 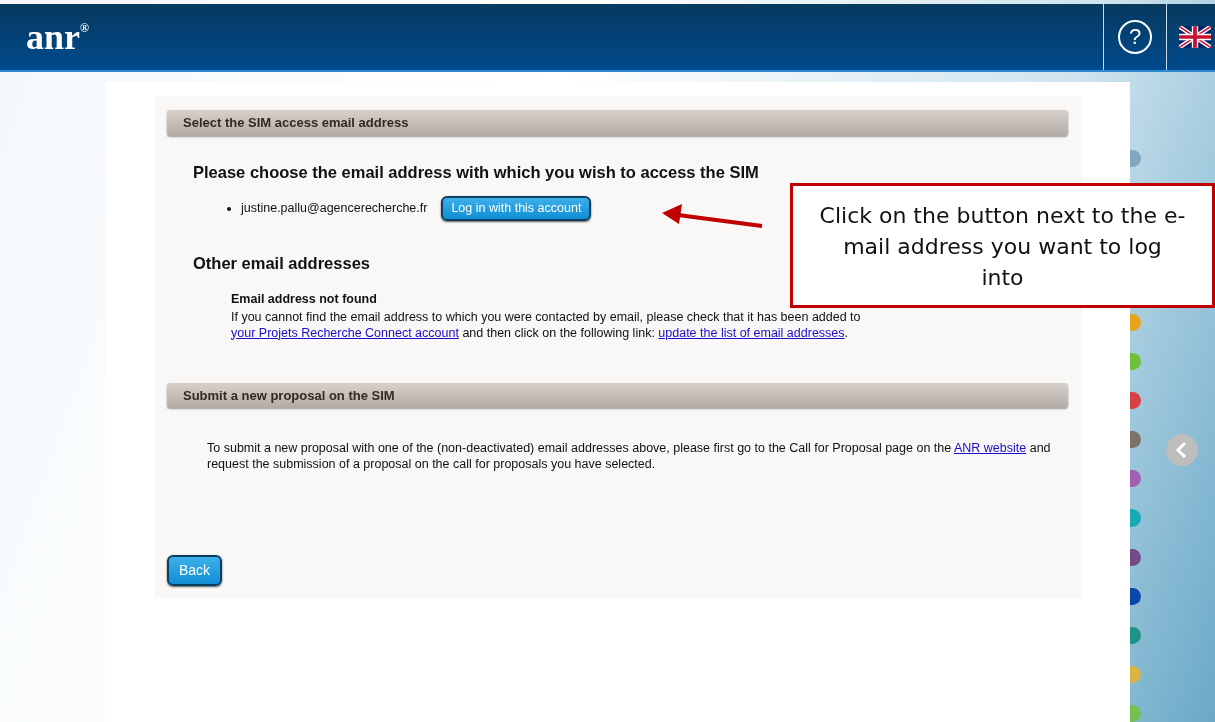 I want to click on callout-box: Click on the button next to the e-mail address you want to log into, so click(x=1002, y=245).